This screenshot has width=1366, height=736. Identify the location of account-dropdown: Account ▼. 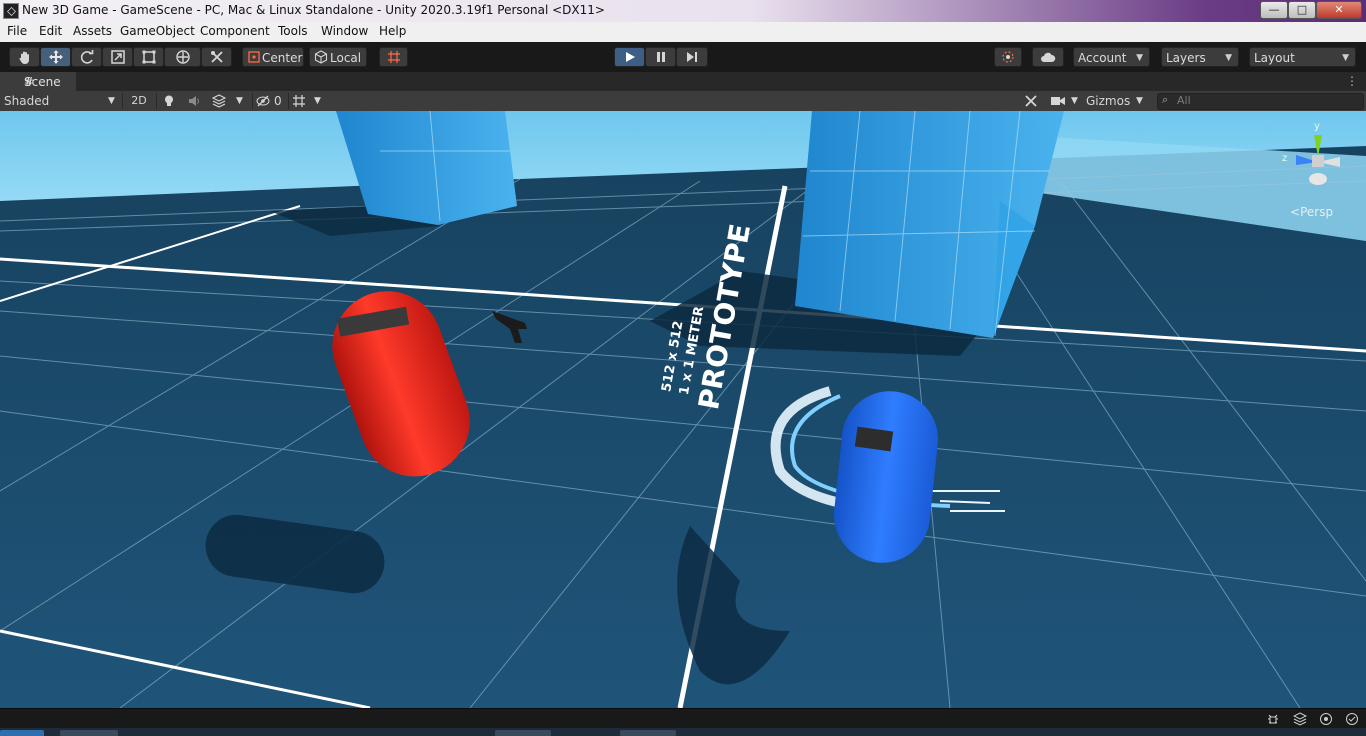
(1111, 57).